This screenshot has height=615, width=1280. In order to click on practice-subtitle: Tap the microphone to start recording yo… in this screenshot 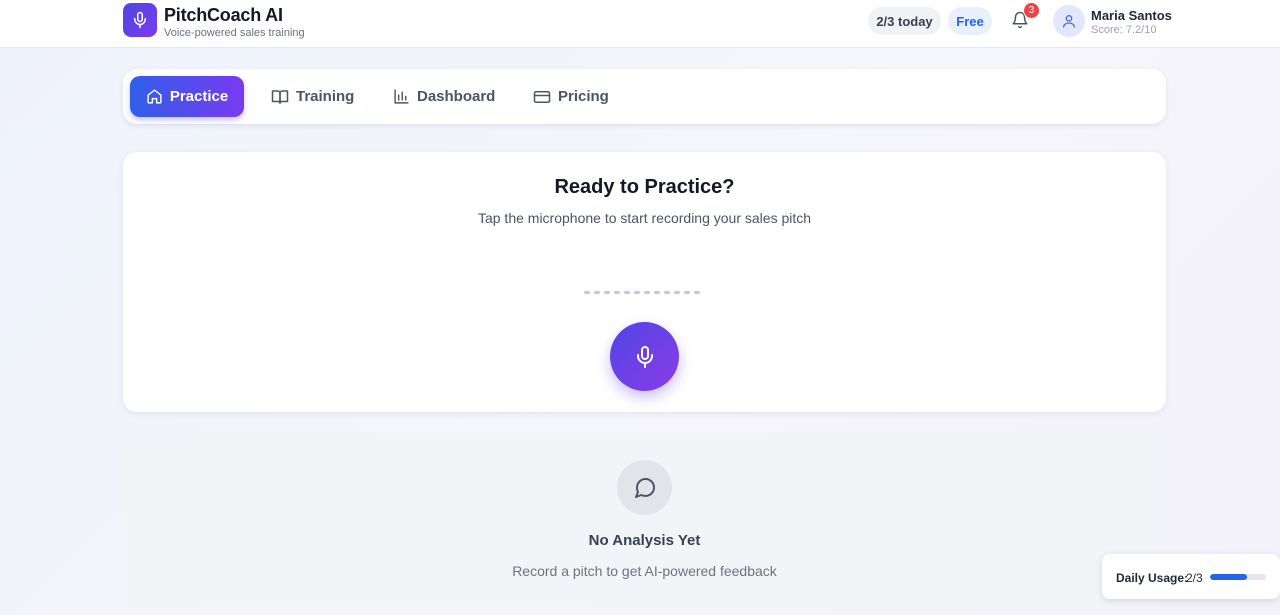, I will do `click(644, 218)`.